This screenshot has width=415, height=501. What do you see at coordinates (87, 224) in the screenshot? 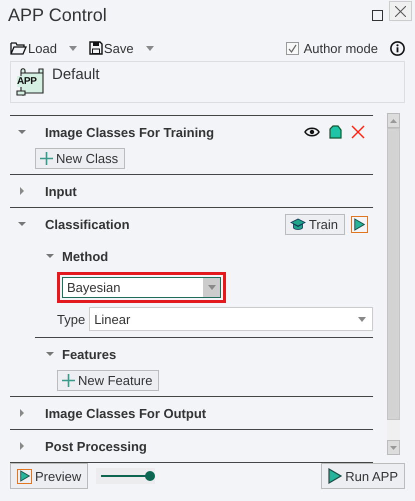
I see `section-title: Classification` at bounding box center [87, 224].